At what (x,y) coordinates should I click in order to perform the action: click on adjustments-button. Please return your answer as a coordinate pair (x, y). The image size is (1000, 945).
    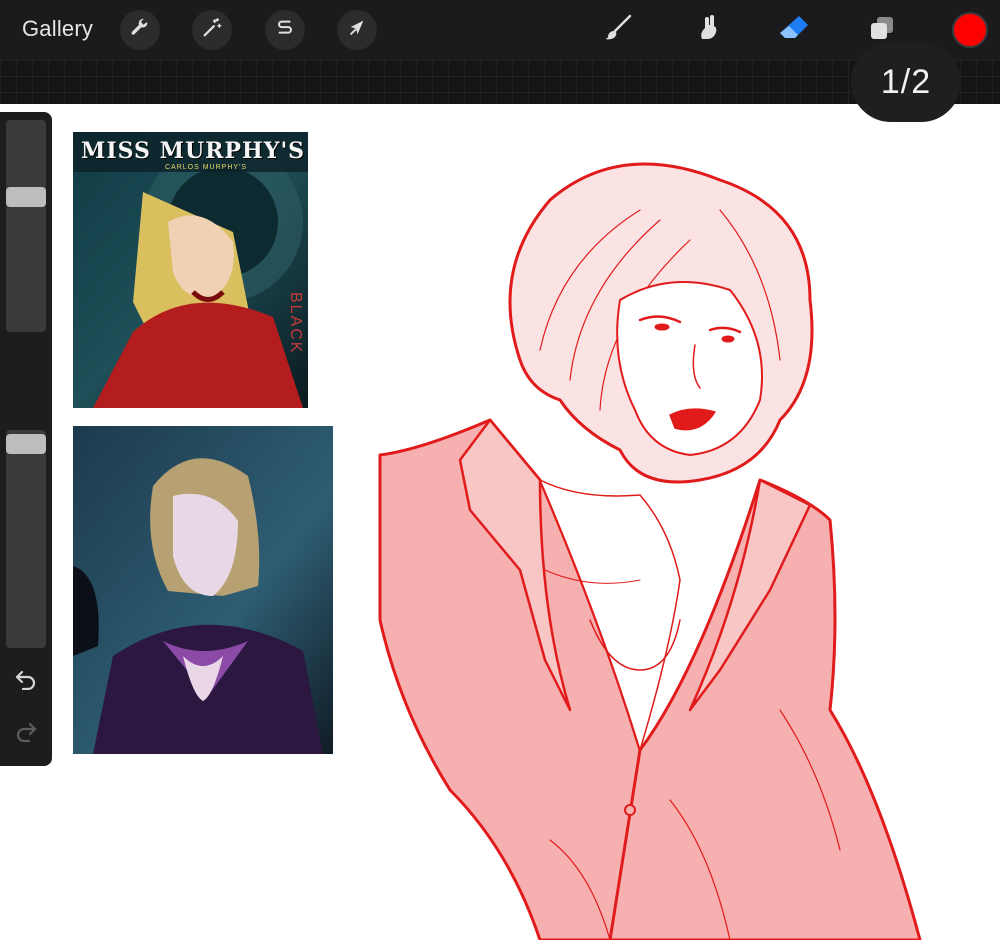
    Looking at the image, I should click on (212, 30).